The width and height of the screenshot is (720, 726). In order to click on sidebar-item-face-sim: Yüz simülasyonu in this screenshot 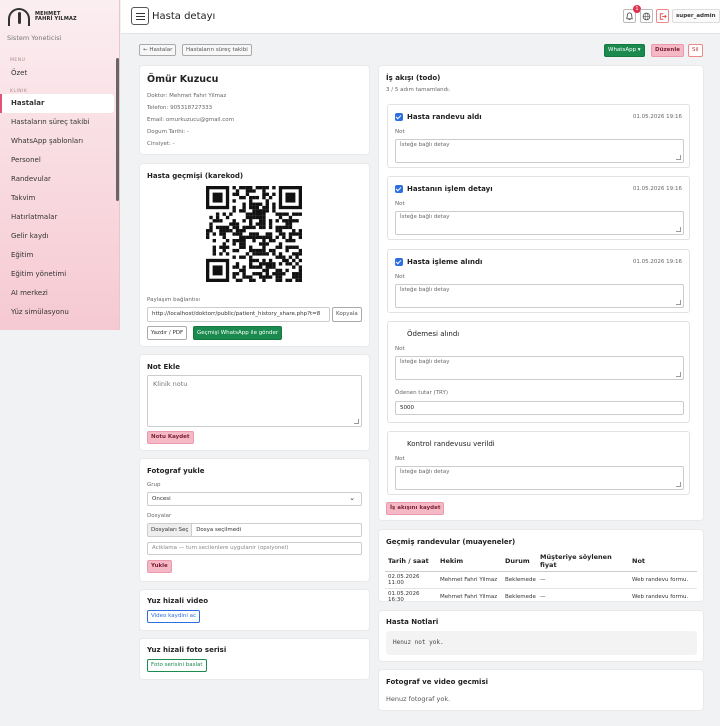, I will do `click(57, 312)`.